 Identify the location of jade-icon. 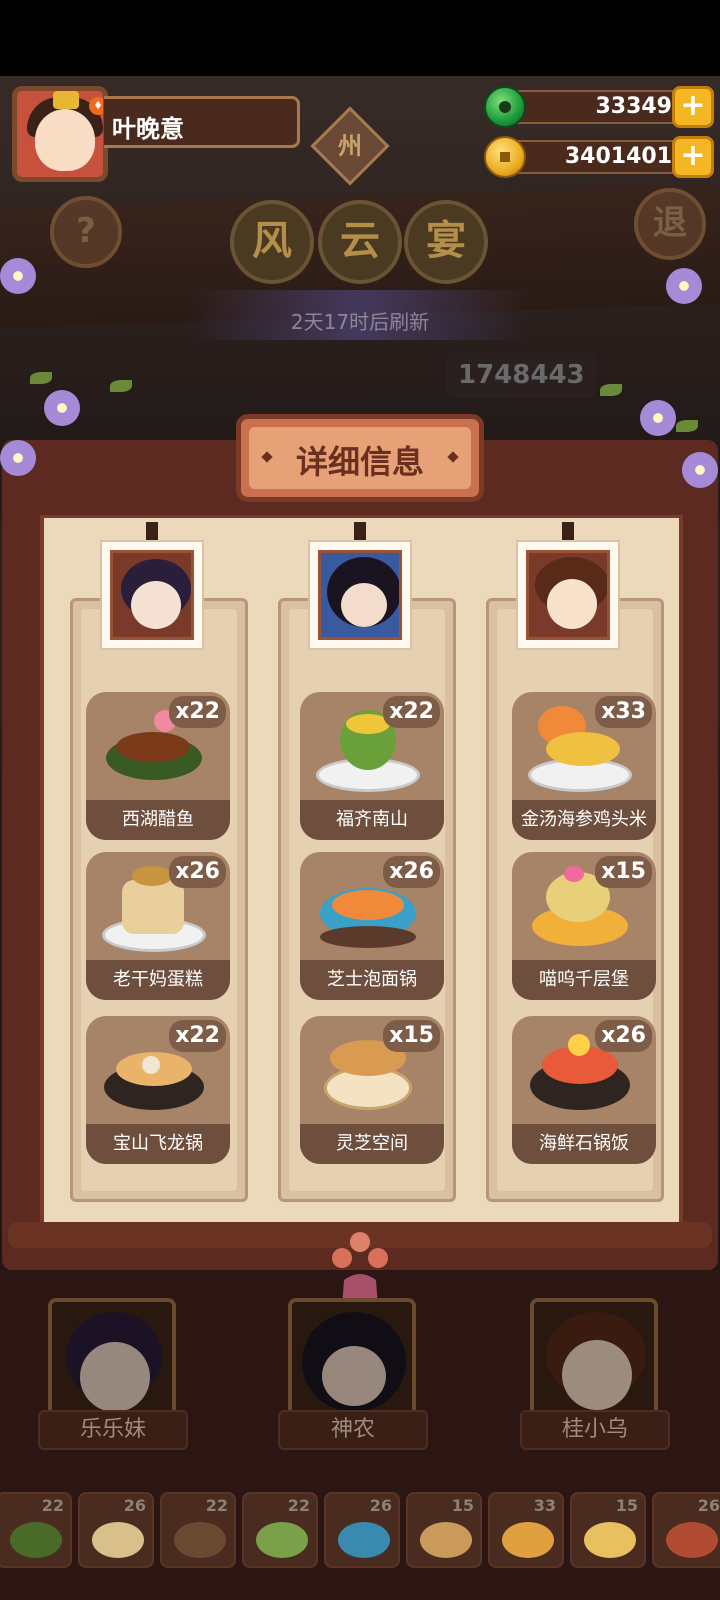
(505, 107).